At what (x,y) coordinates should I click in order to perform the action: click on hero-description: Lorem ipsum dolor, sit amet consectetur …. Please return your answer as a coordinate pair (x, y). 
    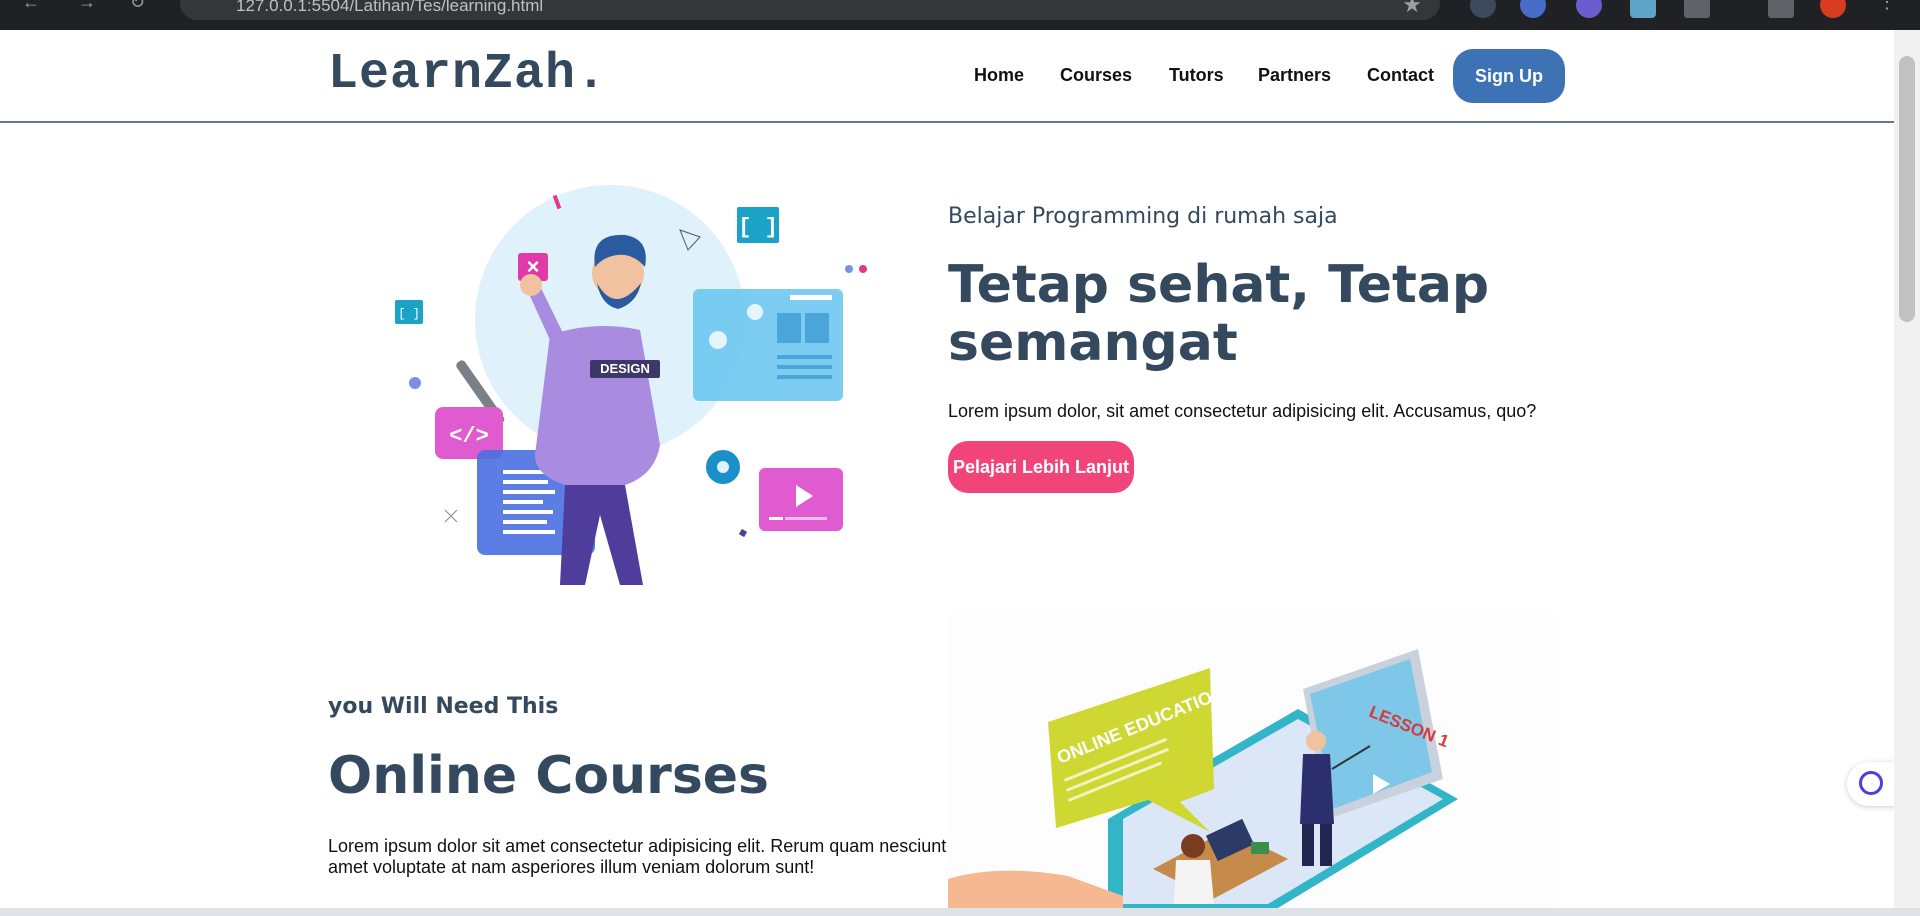
    Looking at the image, I should click on (1242, 411).